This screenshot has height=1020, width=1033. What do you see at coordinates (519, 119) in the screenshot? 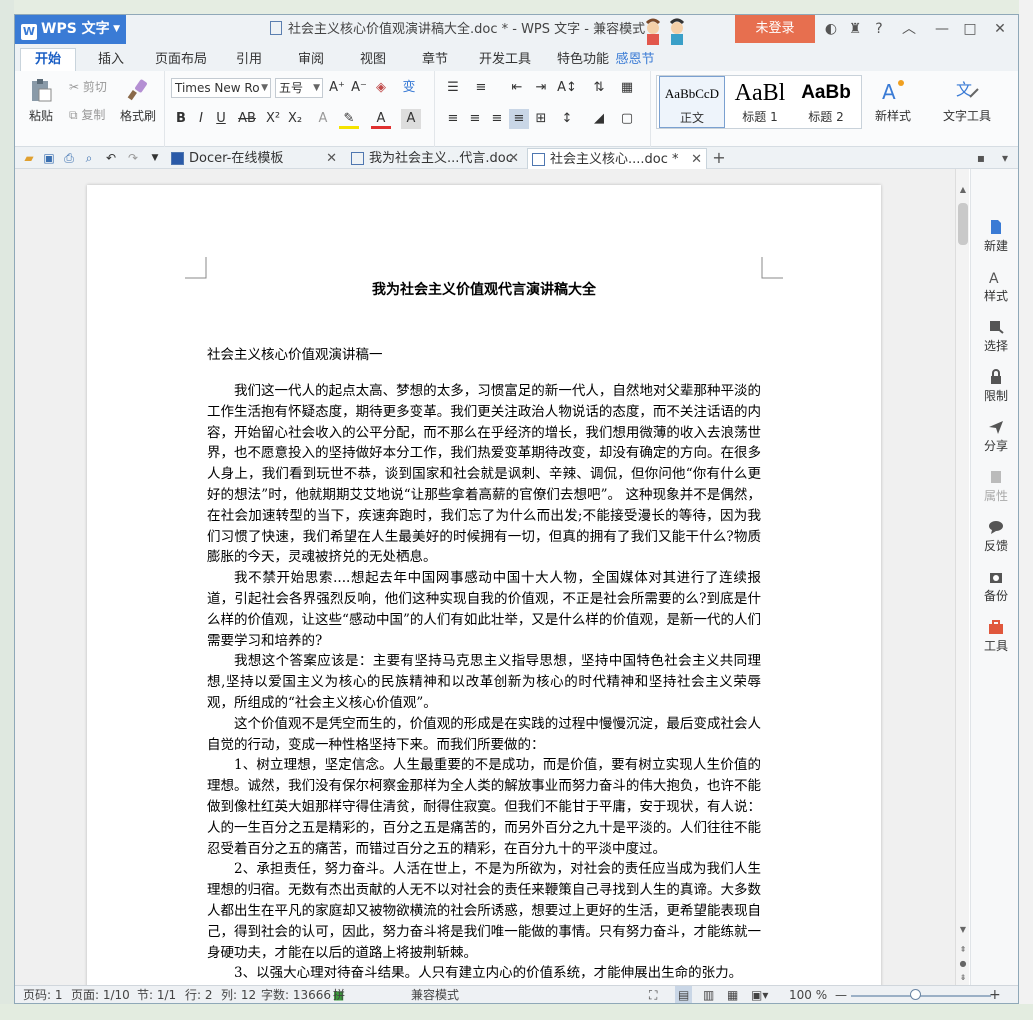
I see `justify-icon: ≡` at bounding box center [519, 119].